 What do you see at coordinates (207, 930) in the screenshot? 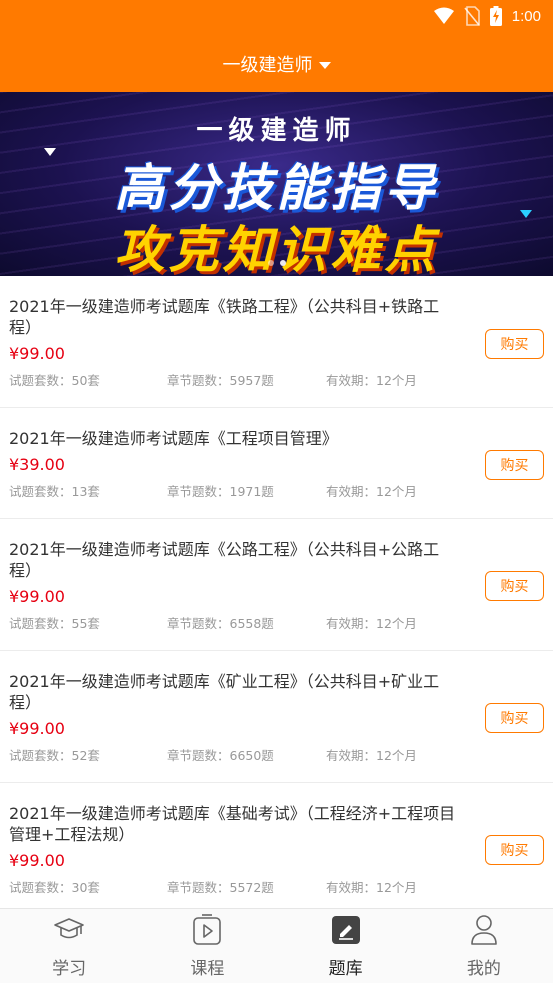
I see `video-play-icon` at bounding box center [207, 930].